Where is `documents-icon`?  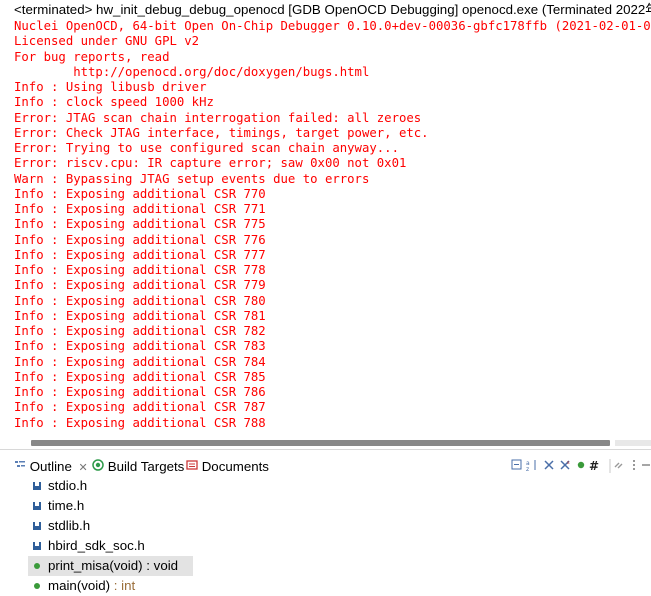 documents-icon is located at coordinates (192, 467).